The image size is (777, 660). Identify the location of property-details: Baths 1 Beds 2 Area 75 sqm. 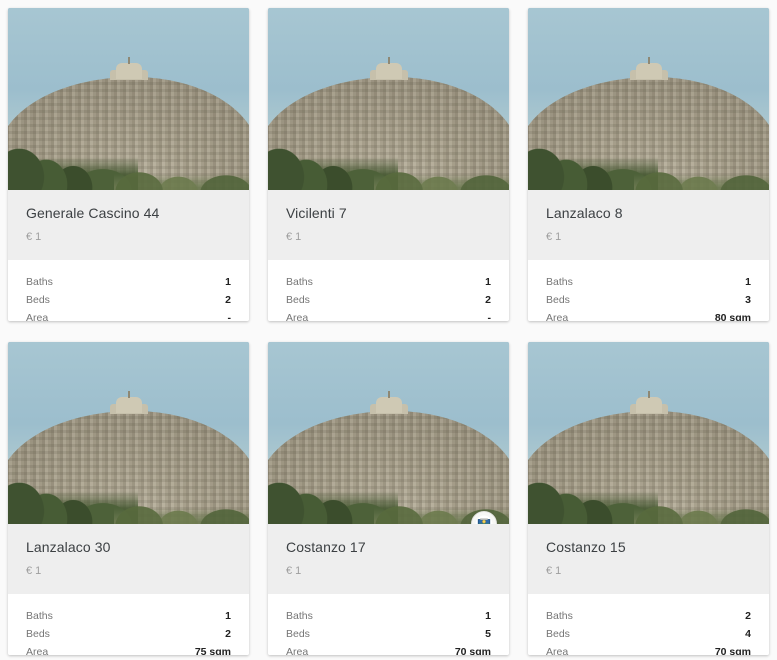
(128, 624).